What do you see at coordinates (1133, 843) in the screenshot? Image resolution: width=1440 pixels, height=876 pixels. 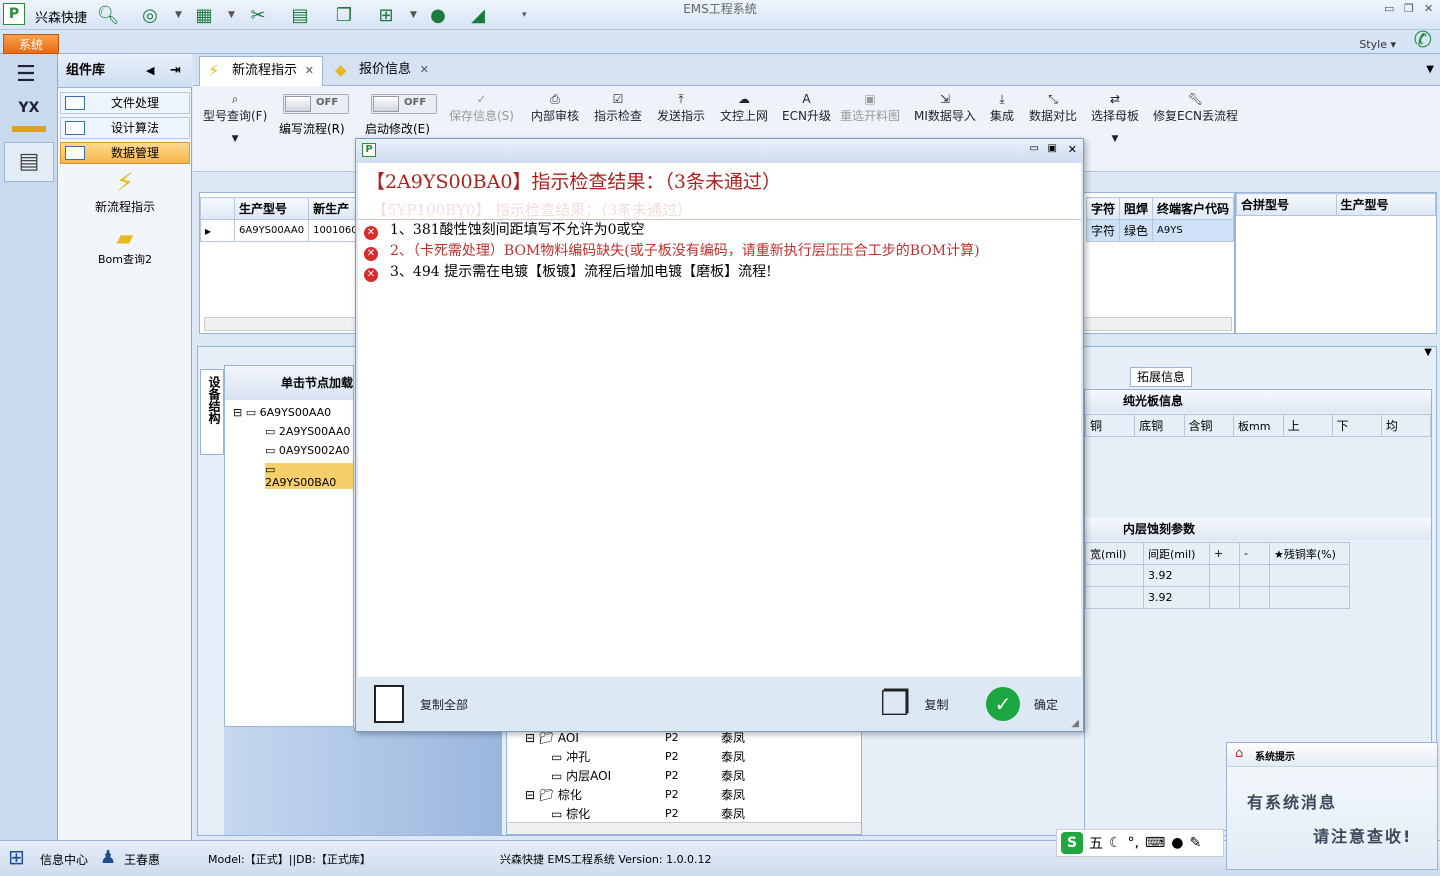 I see `punctuation-icon: °,` at bounding box center [1133, 843].